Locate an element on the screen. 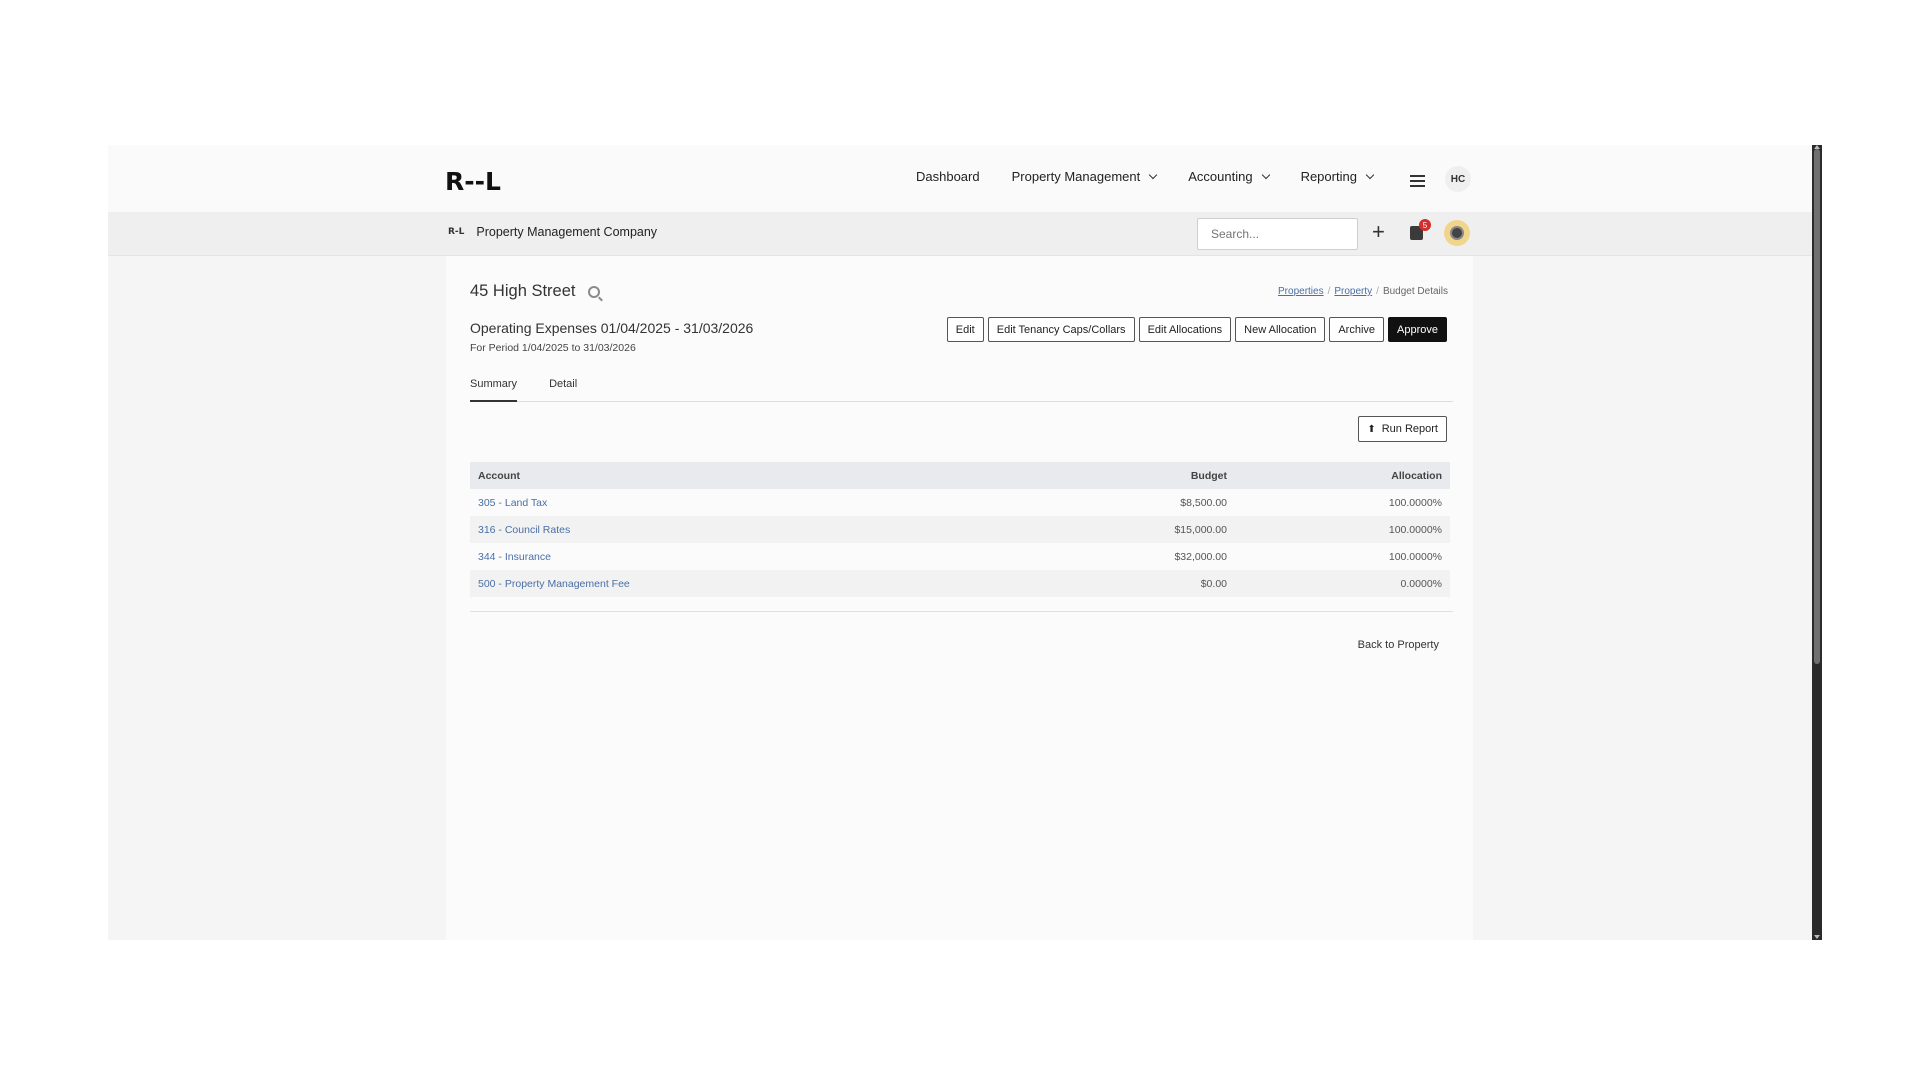 The height and width of the screenshot is (1080, 1920). edit-allocations-button: Edit Allocations is located at coordinates (1185, 329).